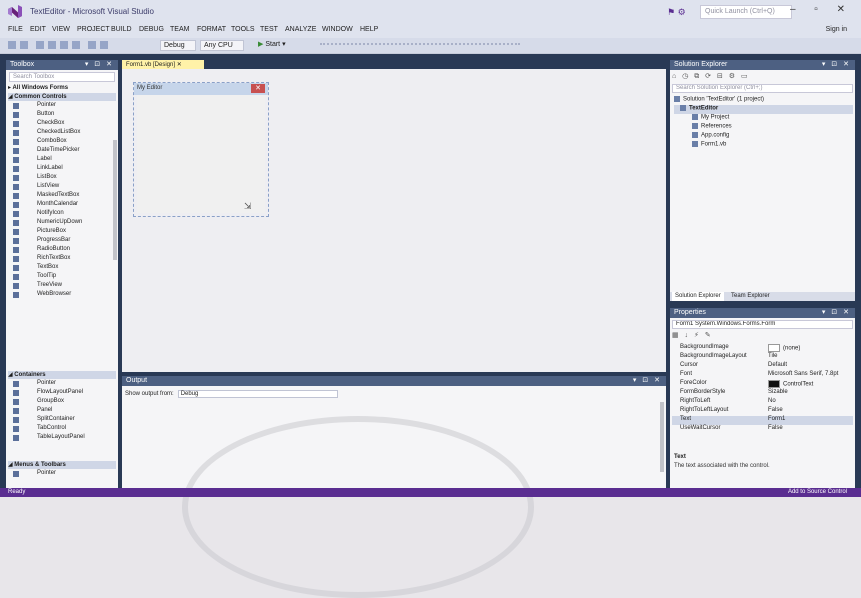 Image resolution: width=861 pixels, height=598 pixels. I want to click on tab-solution-explorer: Solution Explorer, so click(698, 296).